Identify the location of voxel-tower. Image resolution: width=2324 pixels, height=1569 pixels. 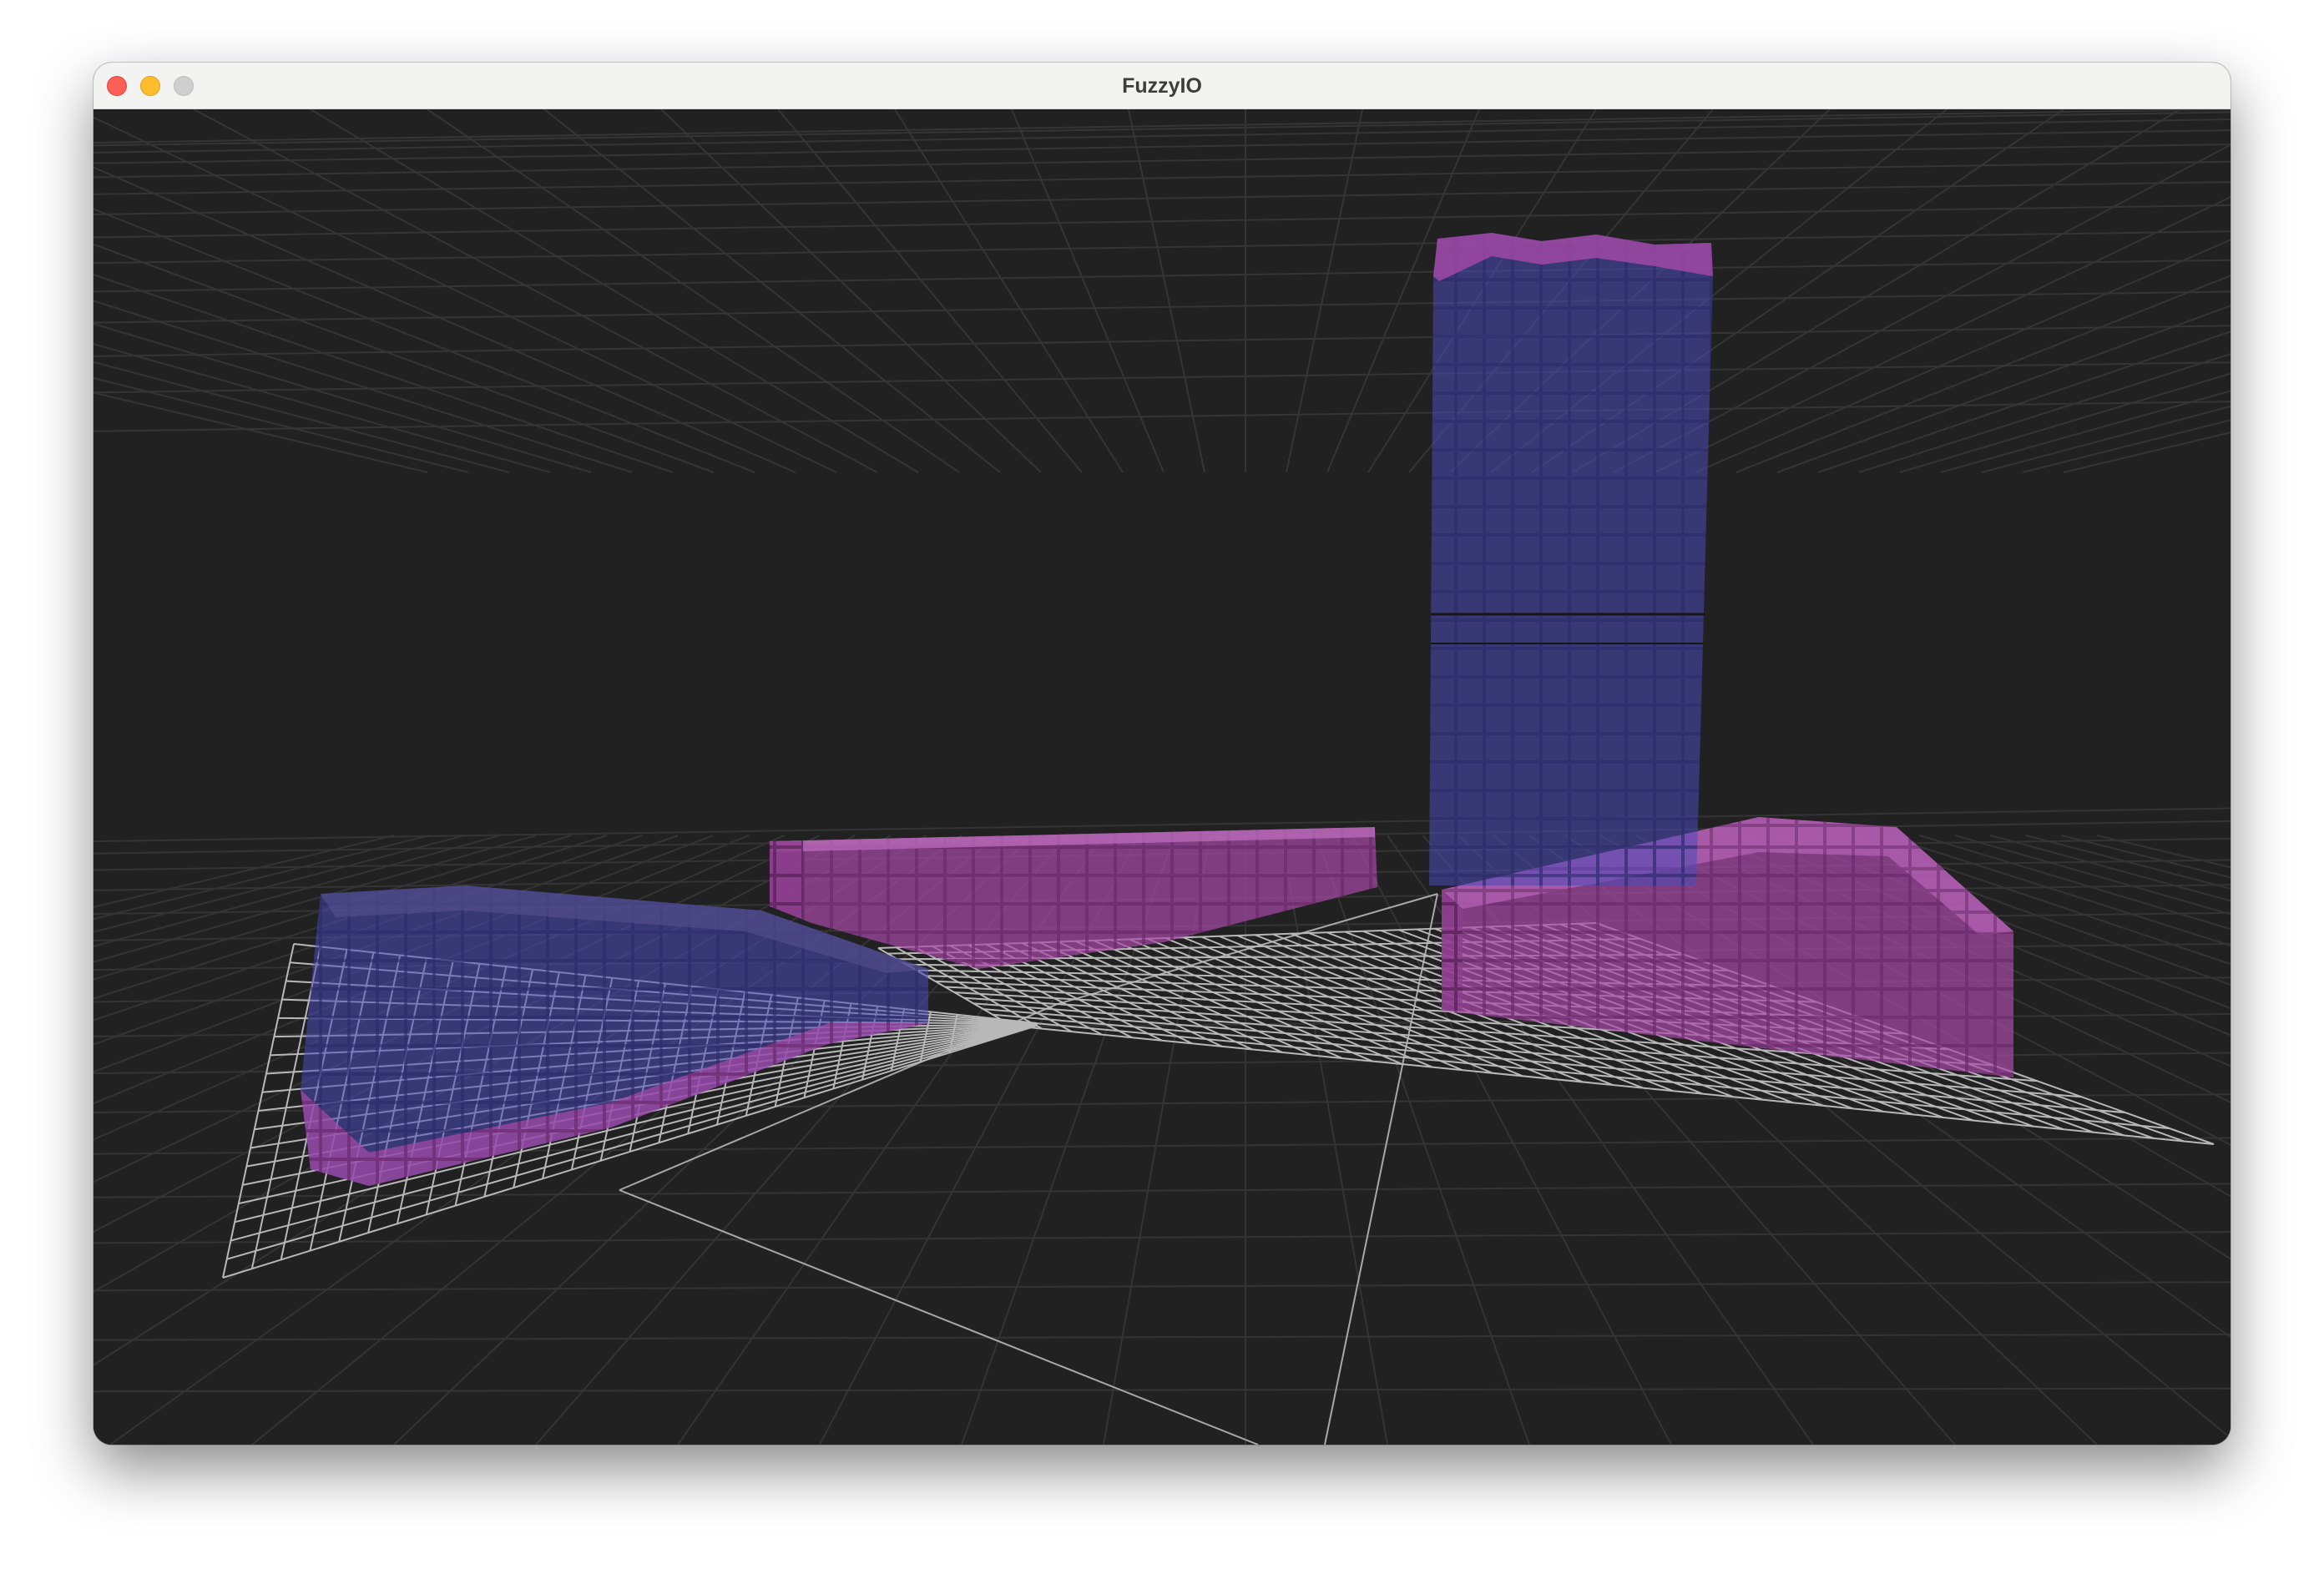
(1571, 559).